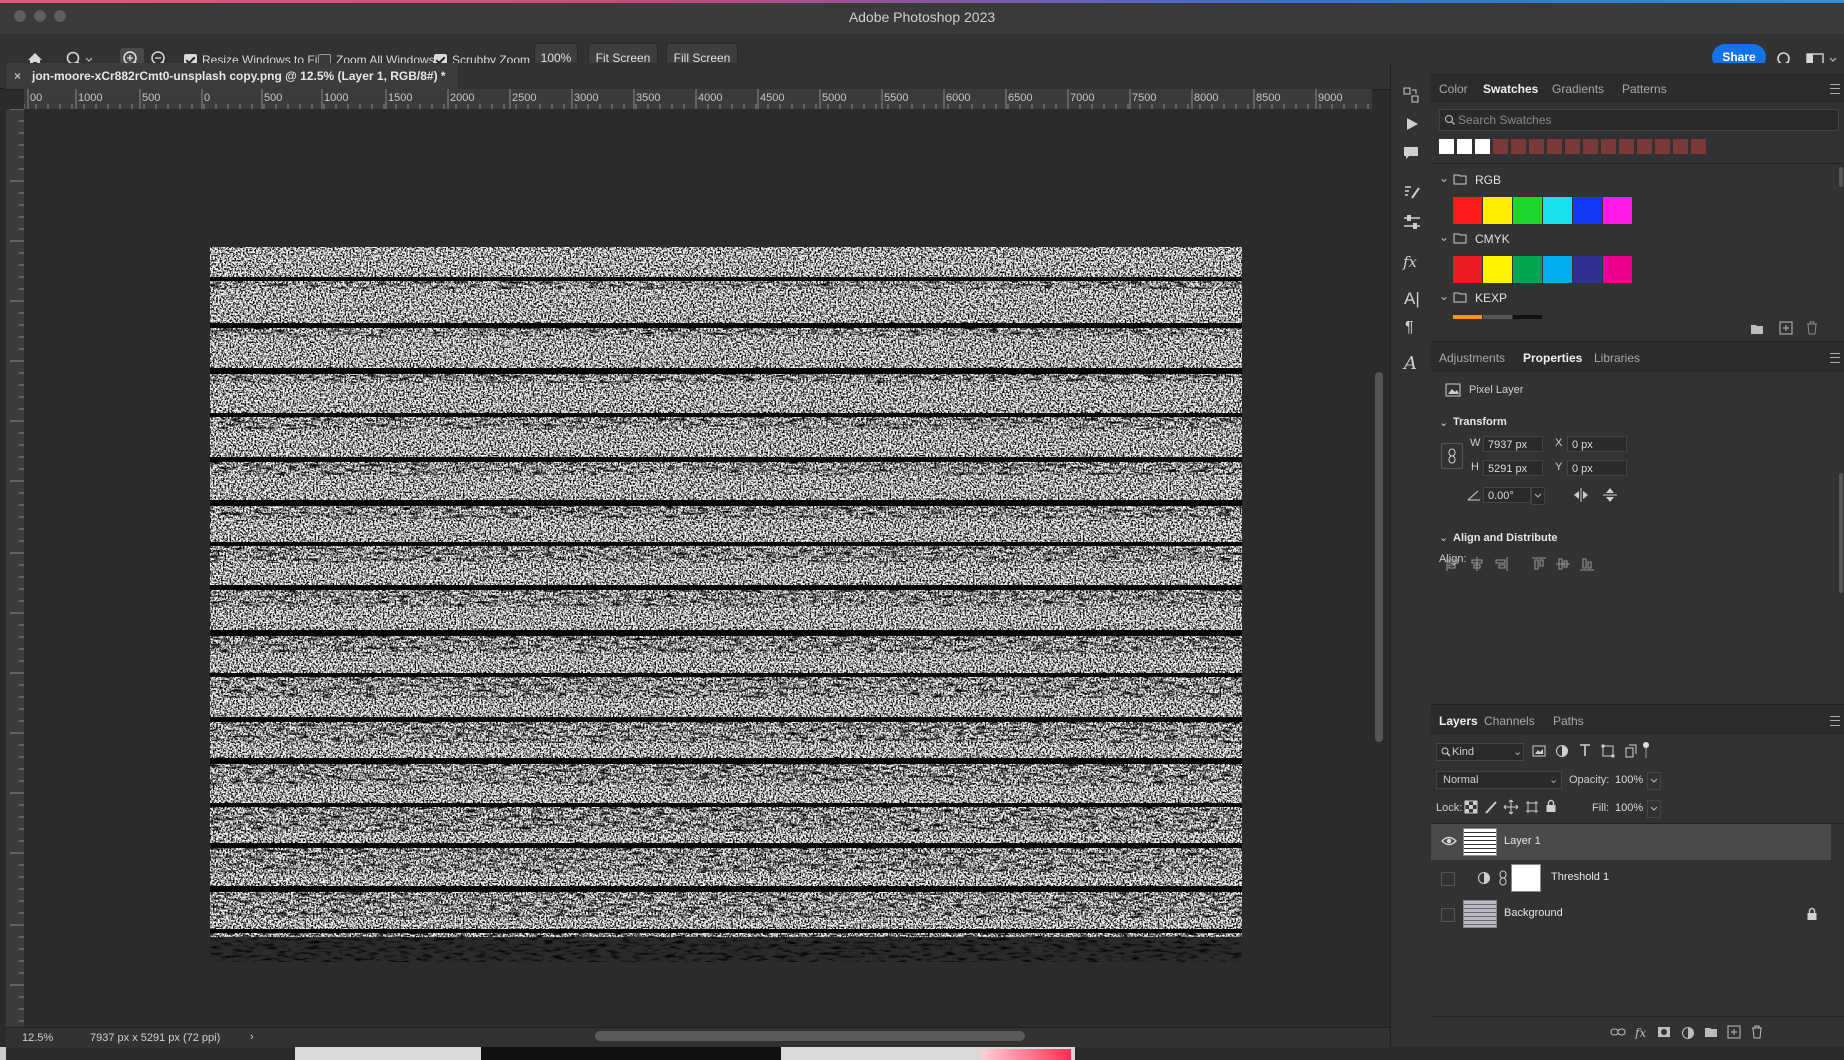 This screenshot has width=1844, height=1060. I want to click on align-bottom-edges-icon, so click(1587, 564).